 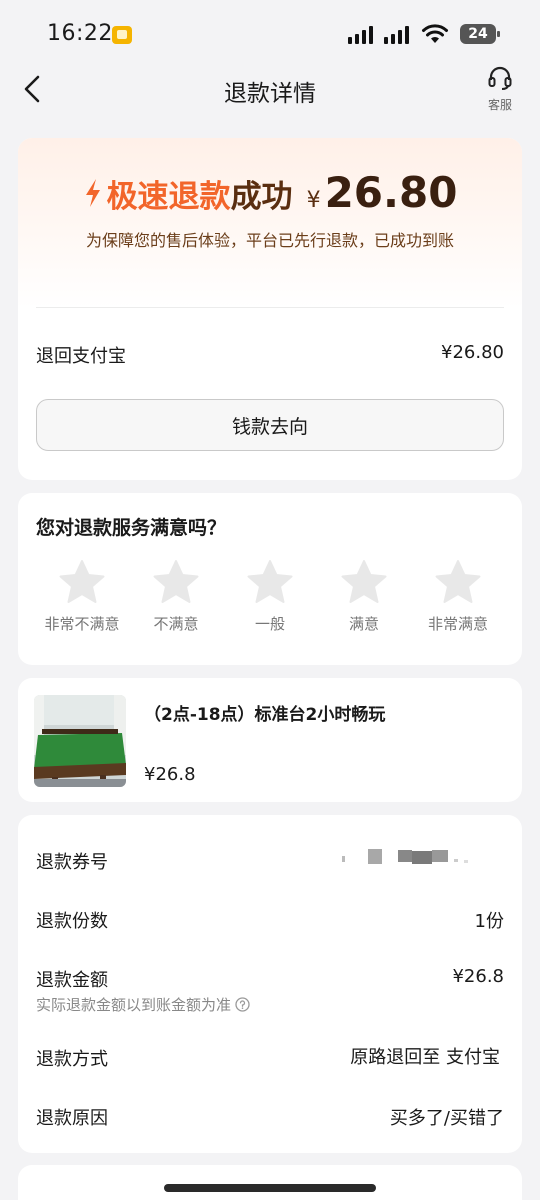 What do you see at coordinates (131, 528) in the screenshot?
I see `rating-question: 您对退款服务满意吗？` at bounding box center [131, 528].